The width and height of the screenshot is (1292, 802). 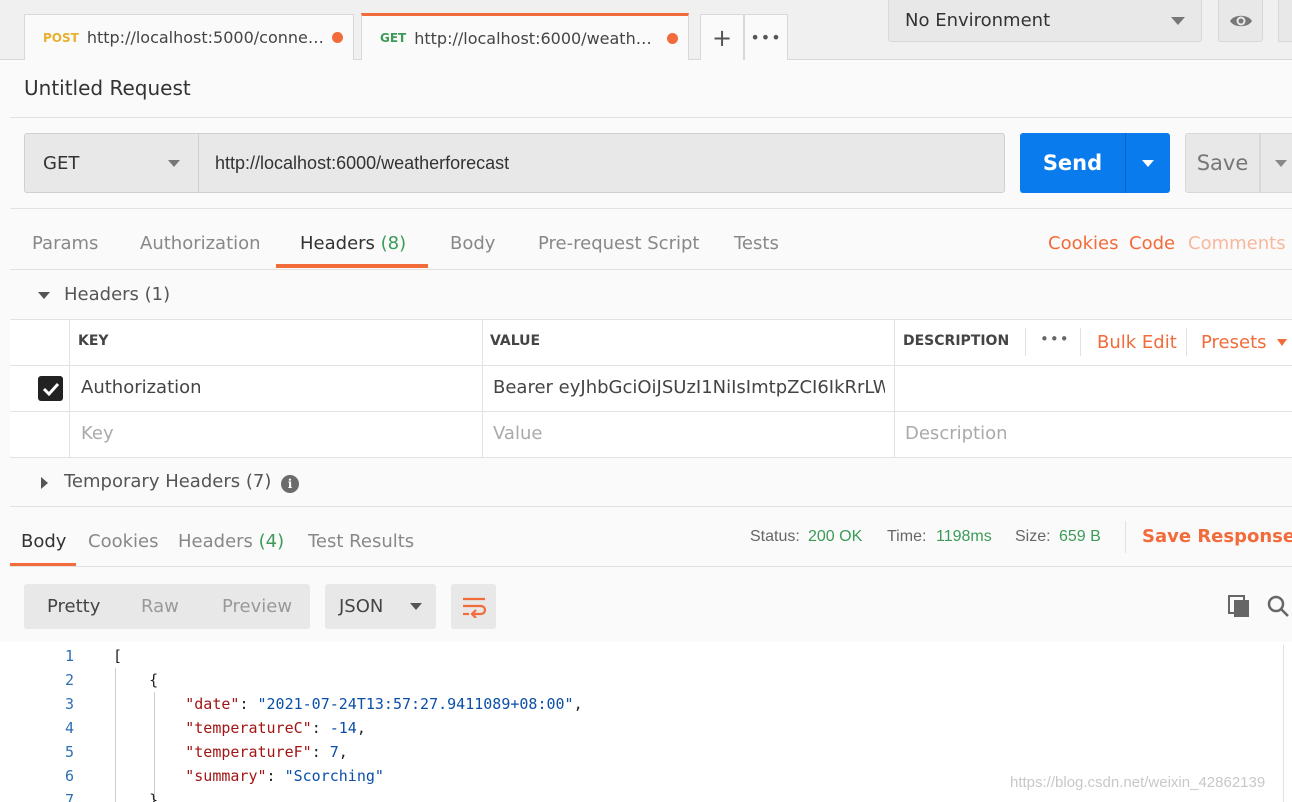 What do you see at coordinates (334, 776) in the screenshot?
I see `code-token: "Scorching"` at bounding box center [334, 776].